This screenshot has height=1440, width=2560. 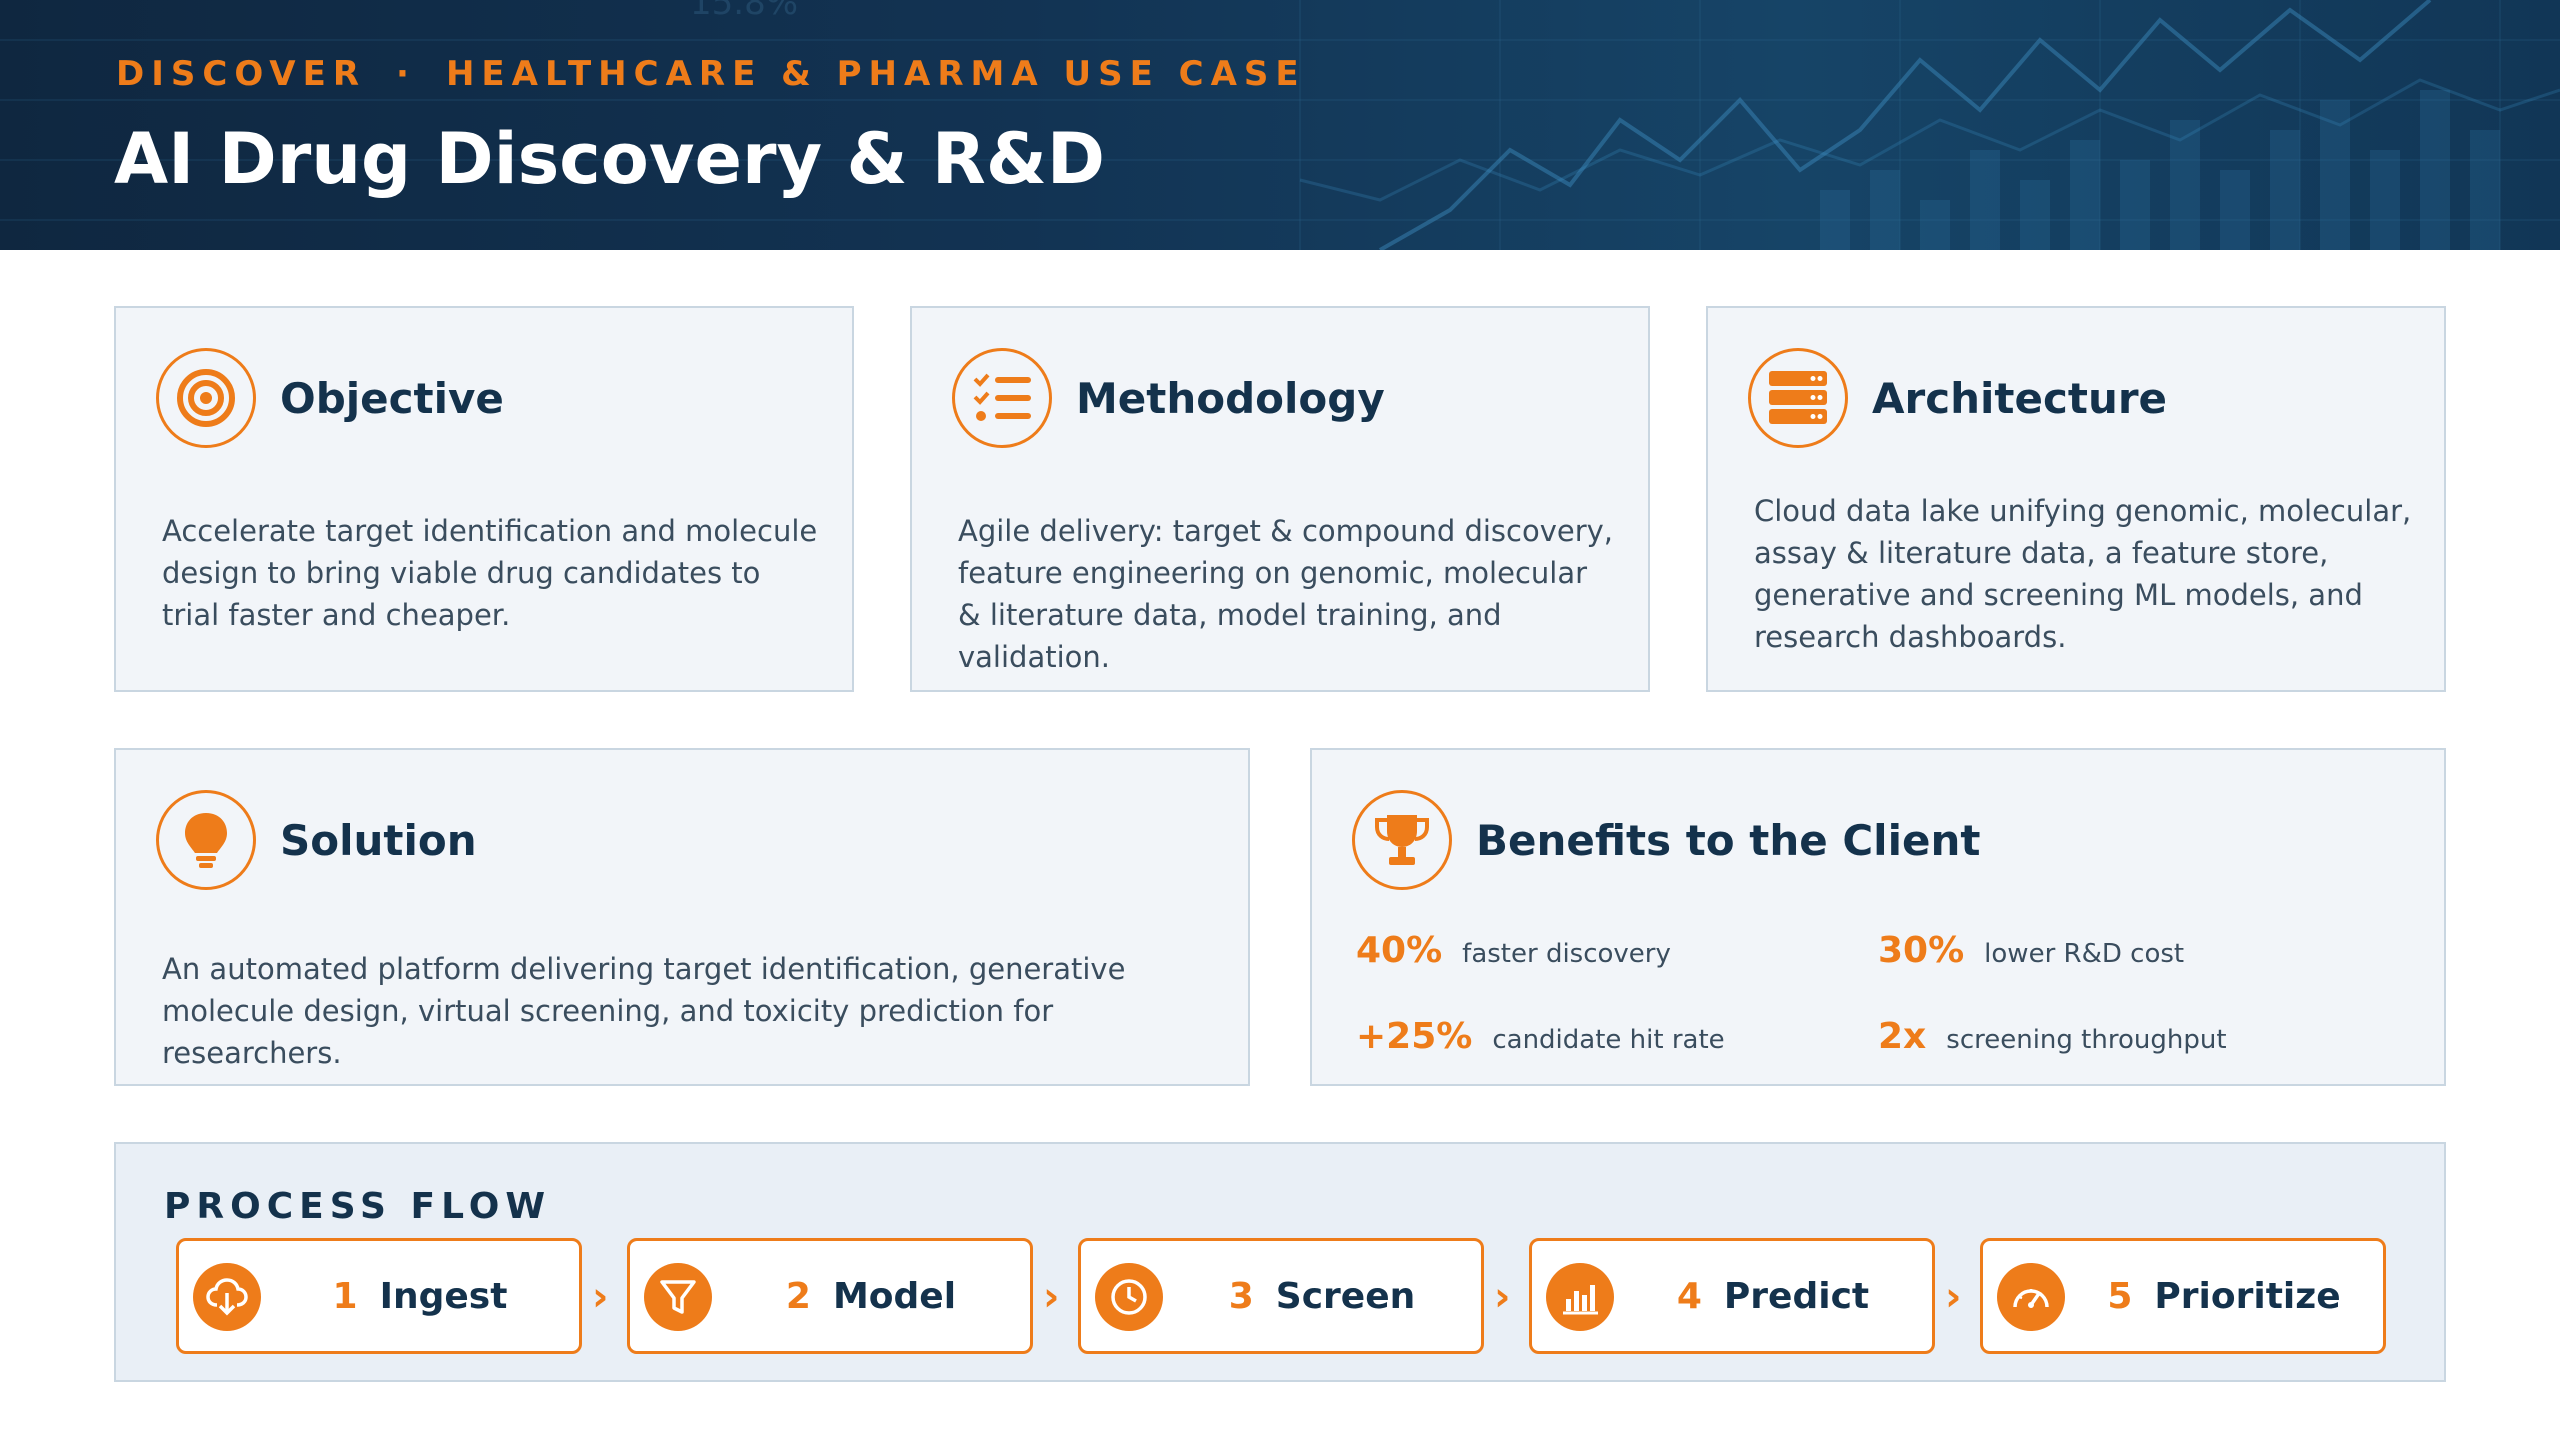 What do you see at coordinates (1414, 1036) in the screenshot?
I see `metric-value: +25%` at bounding box center [1414, 1036].